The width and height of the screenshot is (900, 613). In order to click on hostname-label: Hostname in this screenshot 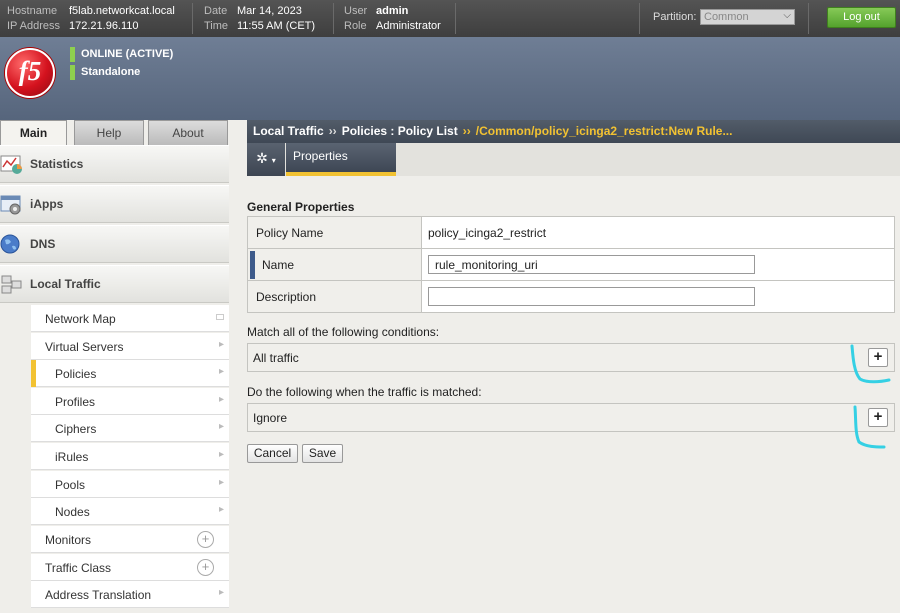, I will do `click(32, 11)`.